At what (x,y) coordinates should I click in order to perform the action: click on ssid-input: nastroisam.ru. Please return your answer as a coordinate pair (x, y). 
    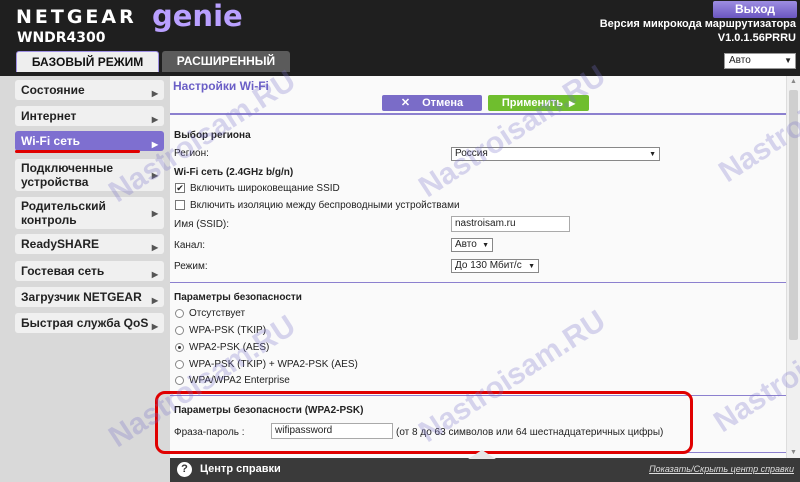
    Looking at the image, I should click on (510, 224).